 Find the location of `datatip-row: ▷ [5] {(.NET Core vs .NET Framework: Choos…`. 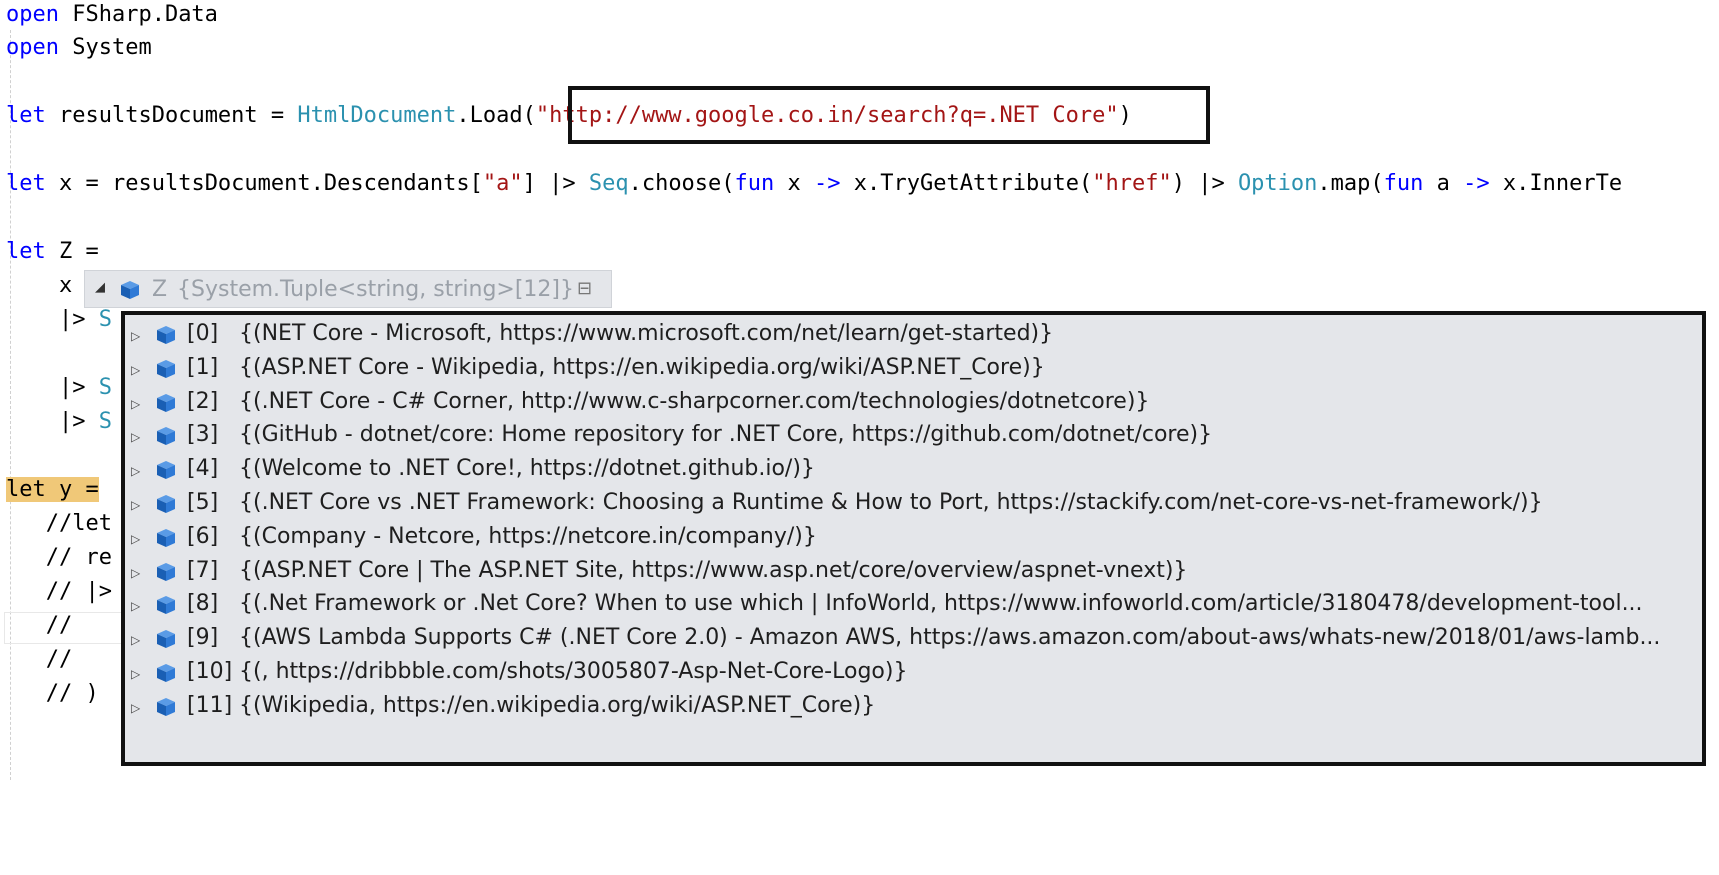

datatip-row: ▷ [5] {(.NET Core vs .NET Framework: Choos… is located at coordinates (913, 504).